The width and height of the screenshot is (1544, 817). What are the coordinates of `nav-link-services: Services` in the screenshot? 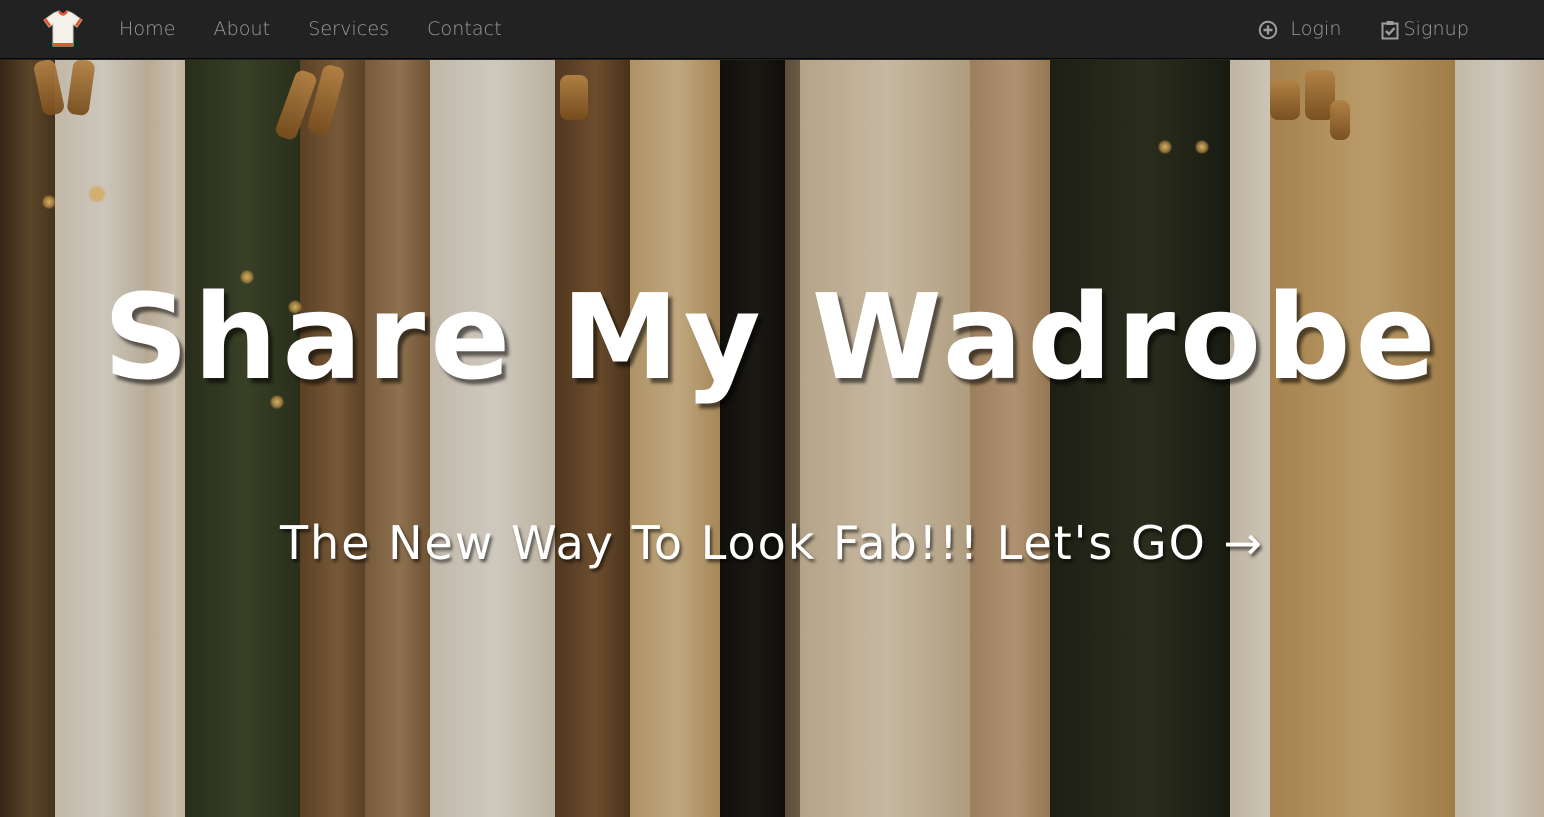 It's located at (348, 29).